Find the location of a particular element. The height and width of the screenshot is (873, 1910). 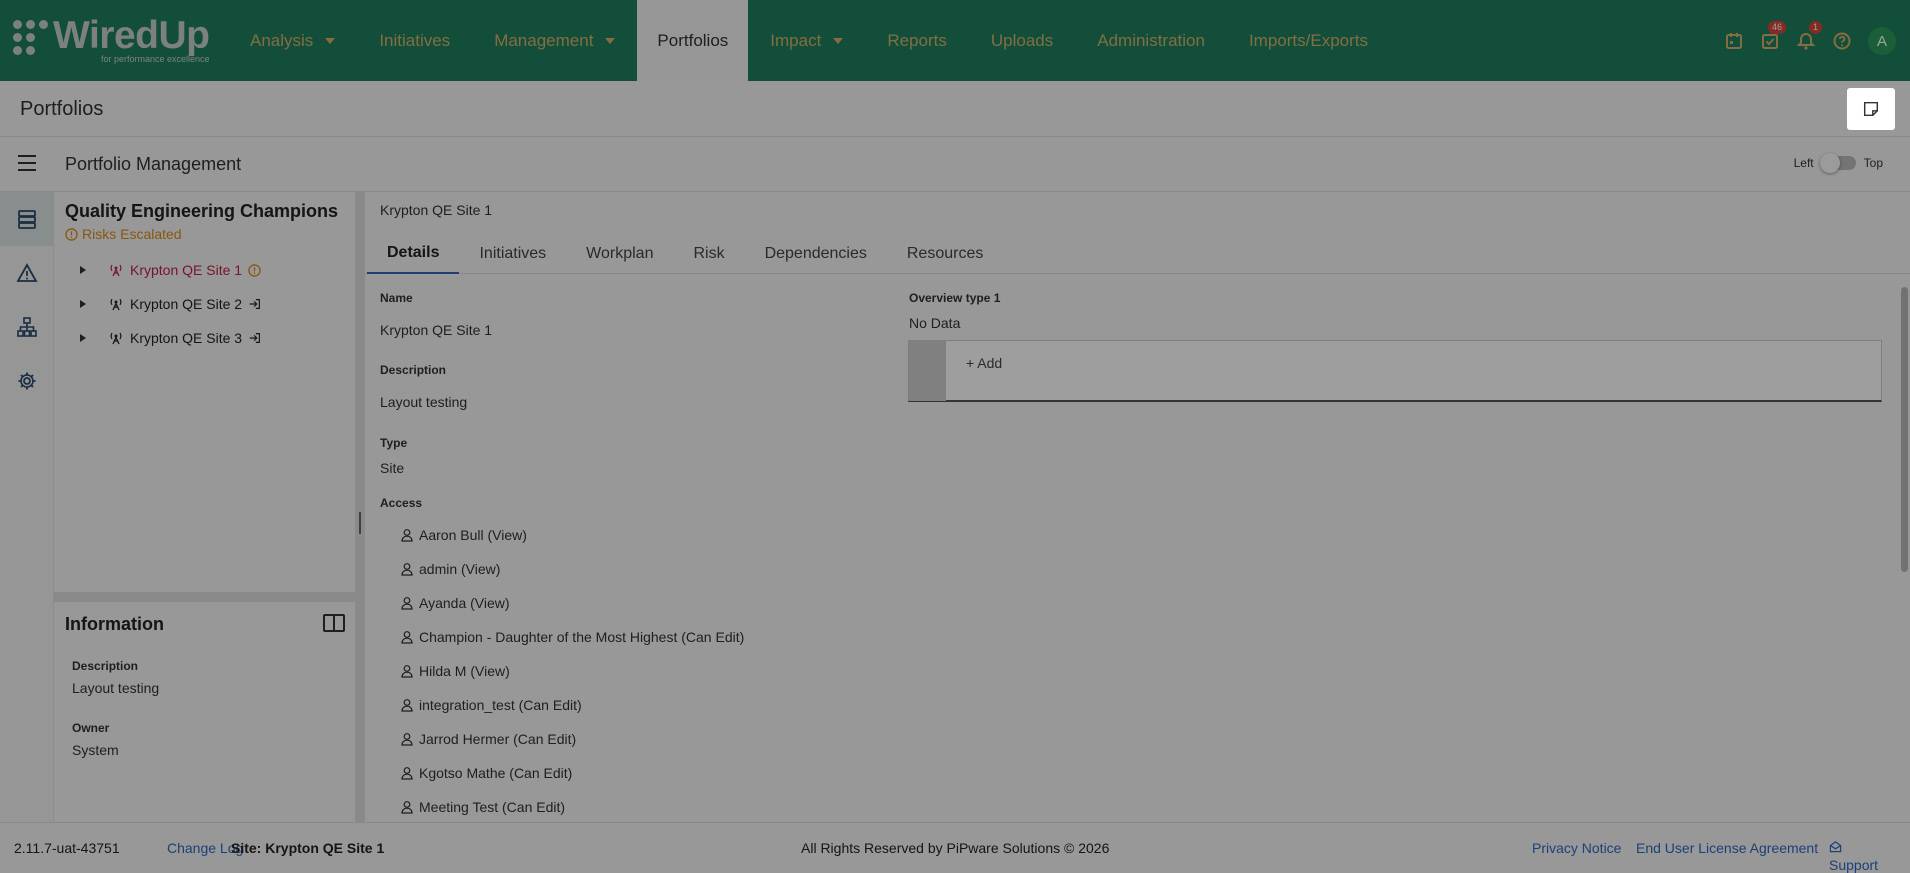

nav-administration: Administration is located at coordinates (1151, 40).